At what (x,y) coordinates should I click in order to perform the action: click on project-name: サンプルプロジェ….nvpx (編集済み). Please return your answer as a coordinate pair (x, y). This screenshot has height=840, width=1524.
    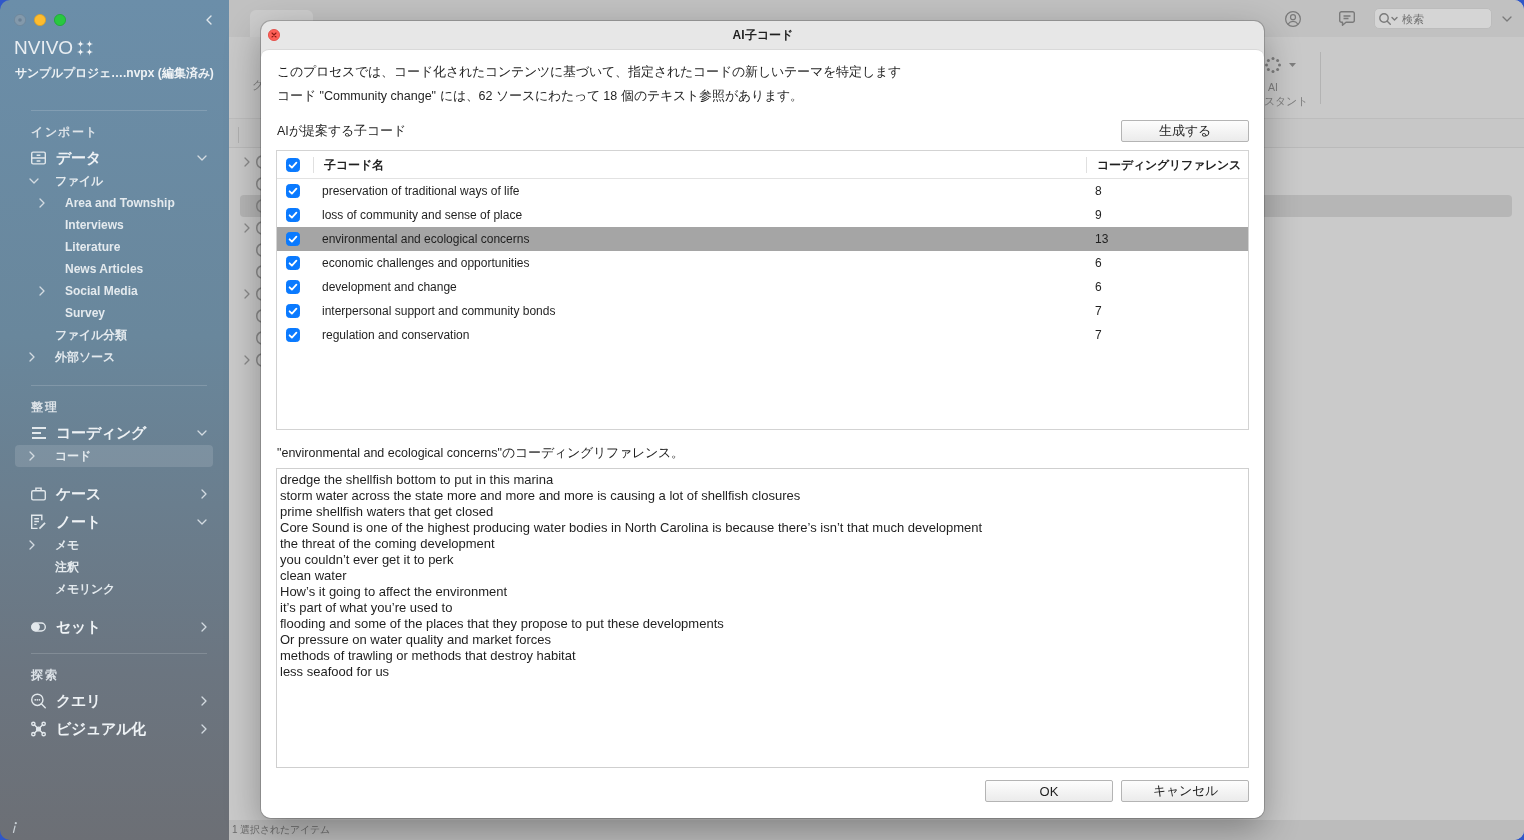
    Looking at the image, I should click on (114, 73).